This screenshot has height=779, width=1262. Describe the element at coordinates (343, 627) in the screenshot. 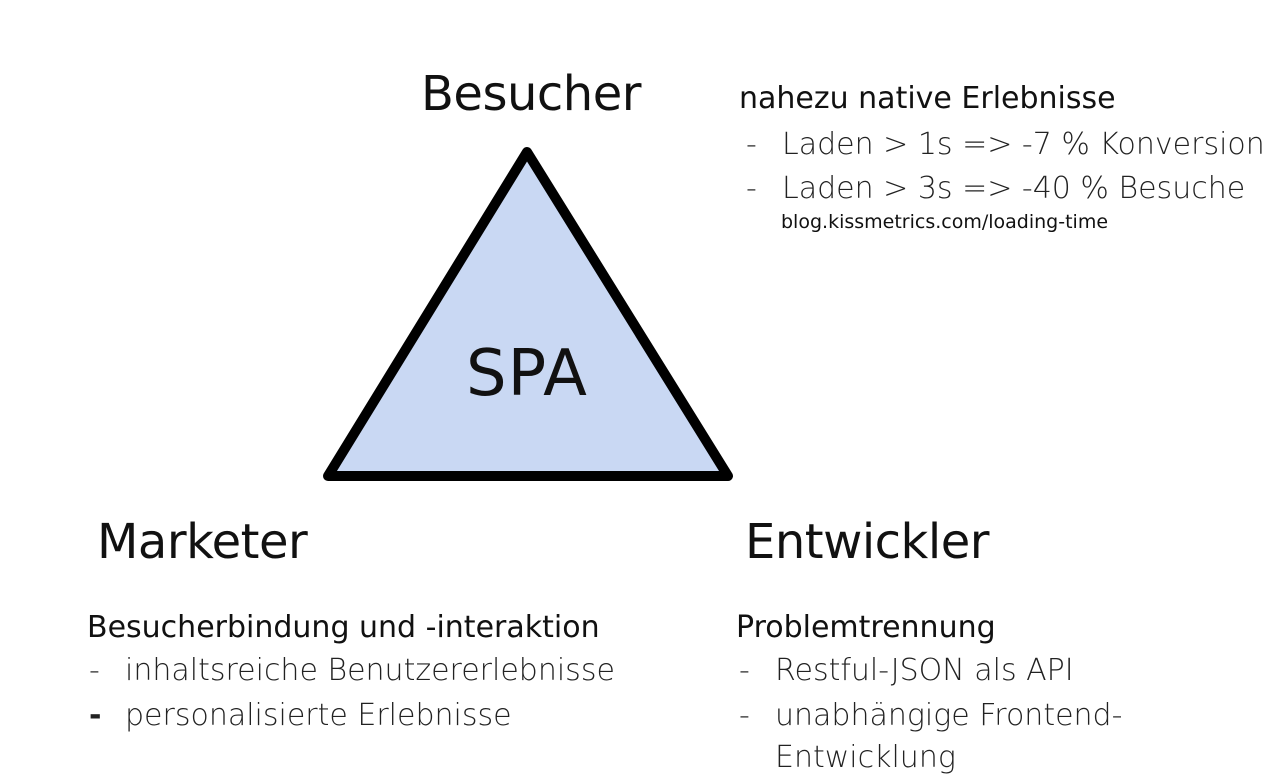

I see `marketer-heading: Besucherbindung und -interaktion` at that location.